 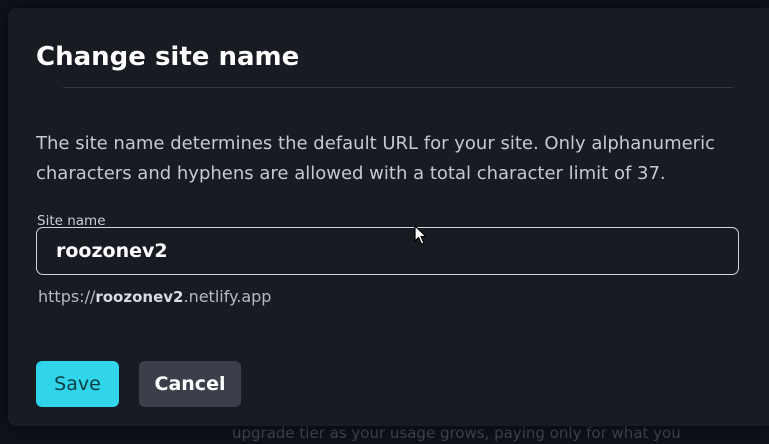 What do you see at coordinates (77, 384) in the screenshot?
I see `save-button: Save` at bounding box center [77, 384].